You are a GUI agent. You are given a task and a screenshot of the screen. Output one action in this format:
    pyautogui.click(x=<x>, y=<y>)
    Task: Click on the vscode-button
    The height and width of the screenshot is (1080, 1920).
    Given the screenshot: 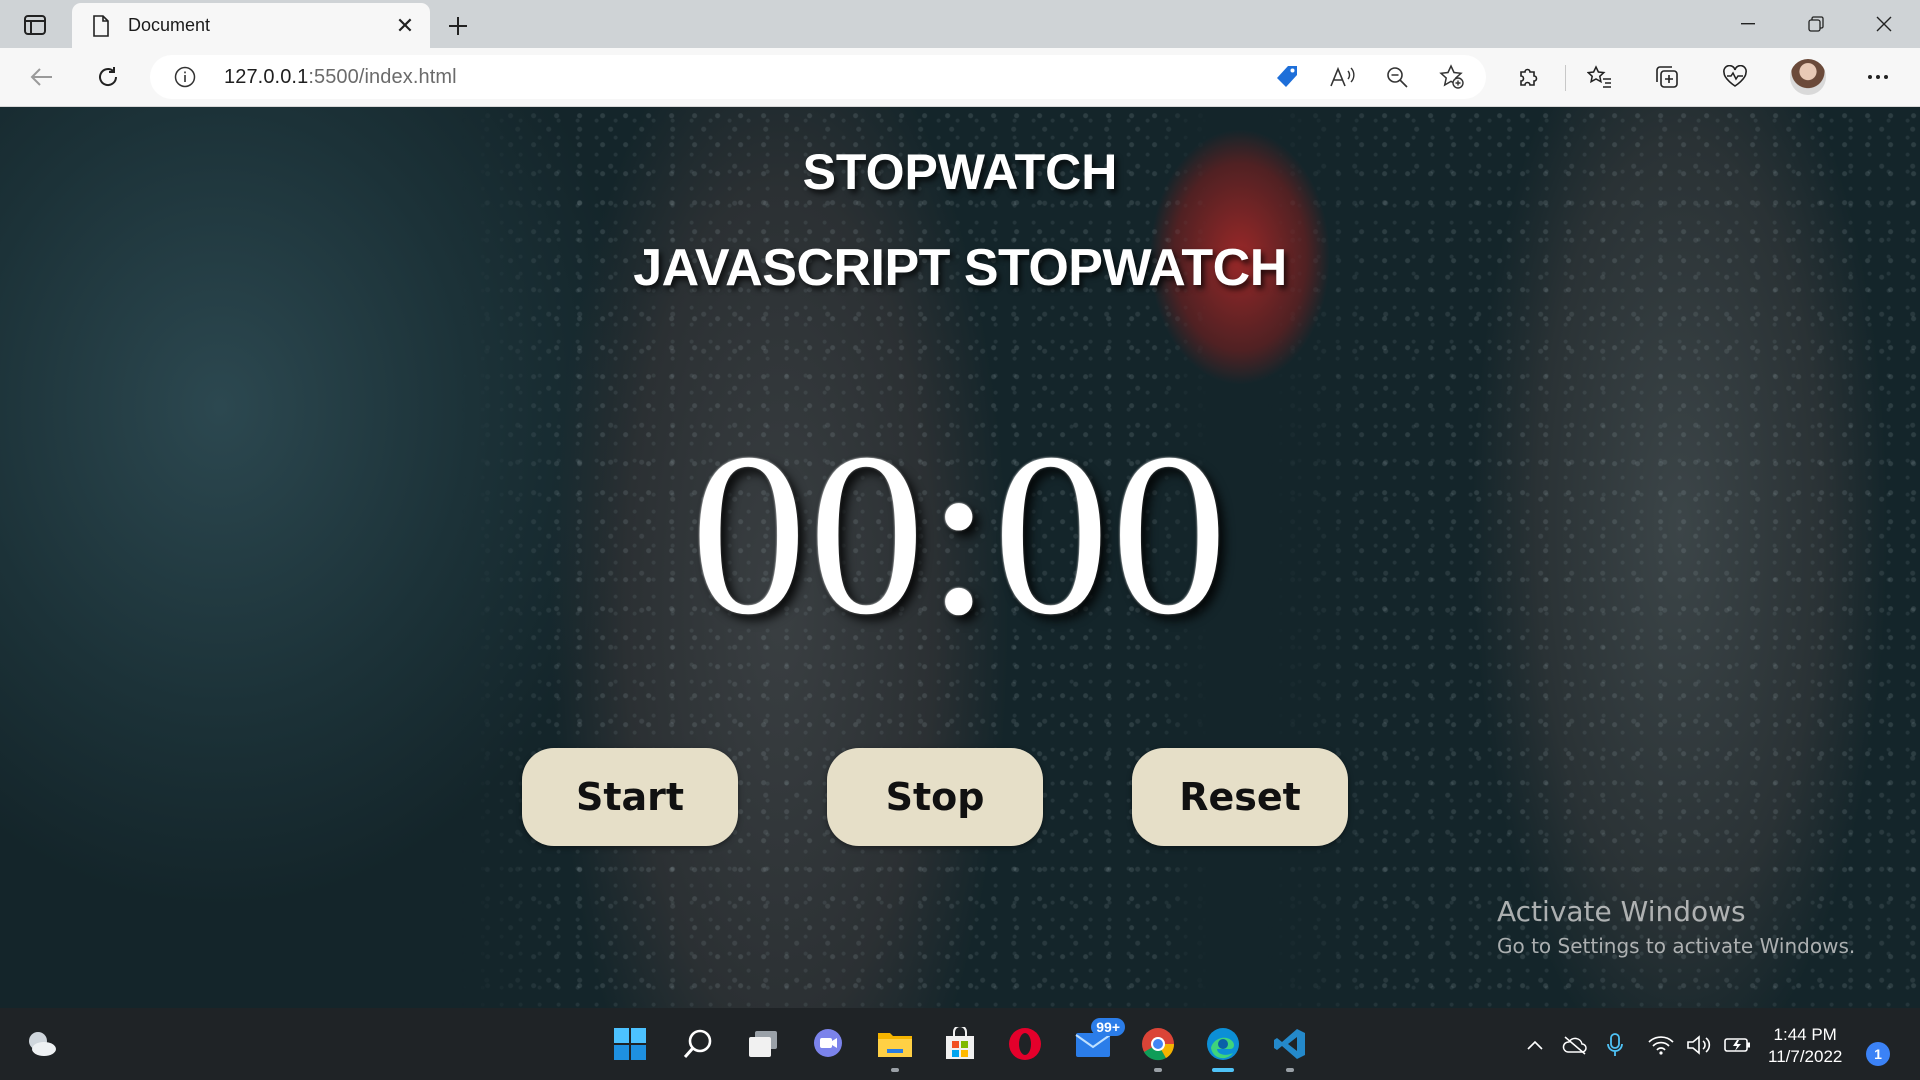 What is the action you would take?
    pyautogui.click(x=1290, y=1047)
    